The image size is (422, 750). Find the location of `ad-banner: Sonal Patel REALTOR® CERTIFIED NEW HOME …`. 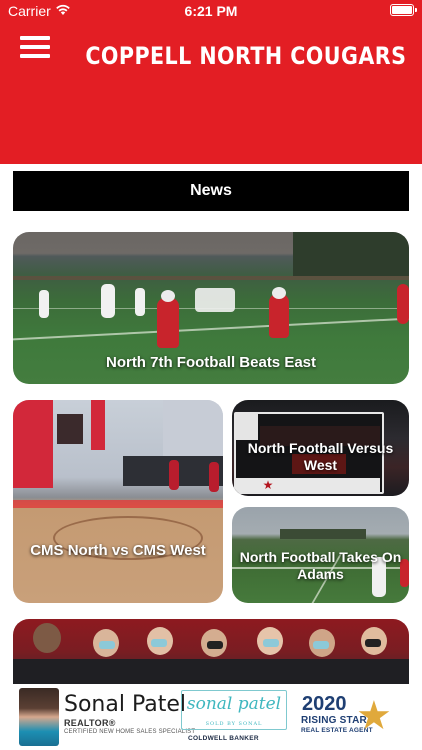

ad-banner: Sonal Patel REALTOR® CERTIFIED NEW HOME … is located at coordinates (211, 717).